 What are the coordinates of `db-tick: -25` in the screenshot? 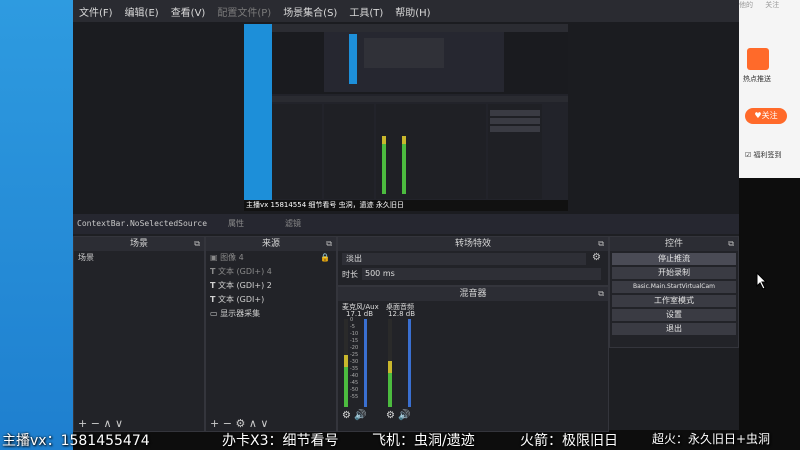 It's located at (354, 355).